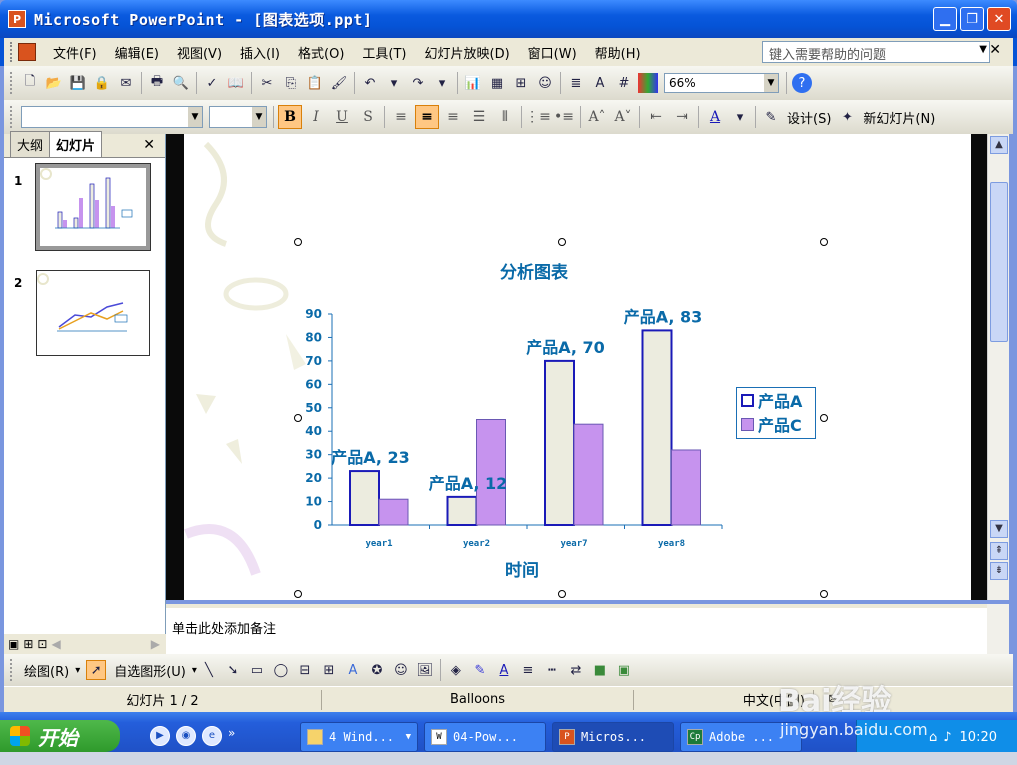 Image resolution: width=1017 pixels, height=765 pixels. What do you see at coordinates (231, 736) in the screenshot?
I see `quick-launch-more-icon: »` at bounding box center [231, 736].